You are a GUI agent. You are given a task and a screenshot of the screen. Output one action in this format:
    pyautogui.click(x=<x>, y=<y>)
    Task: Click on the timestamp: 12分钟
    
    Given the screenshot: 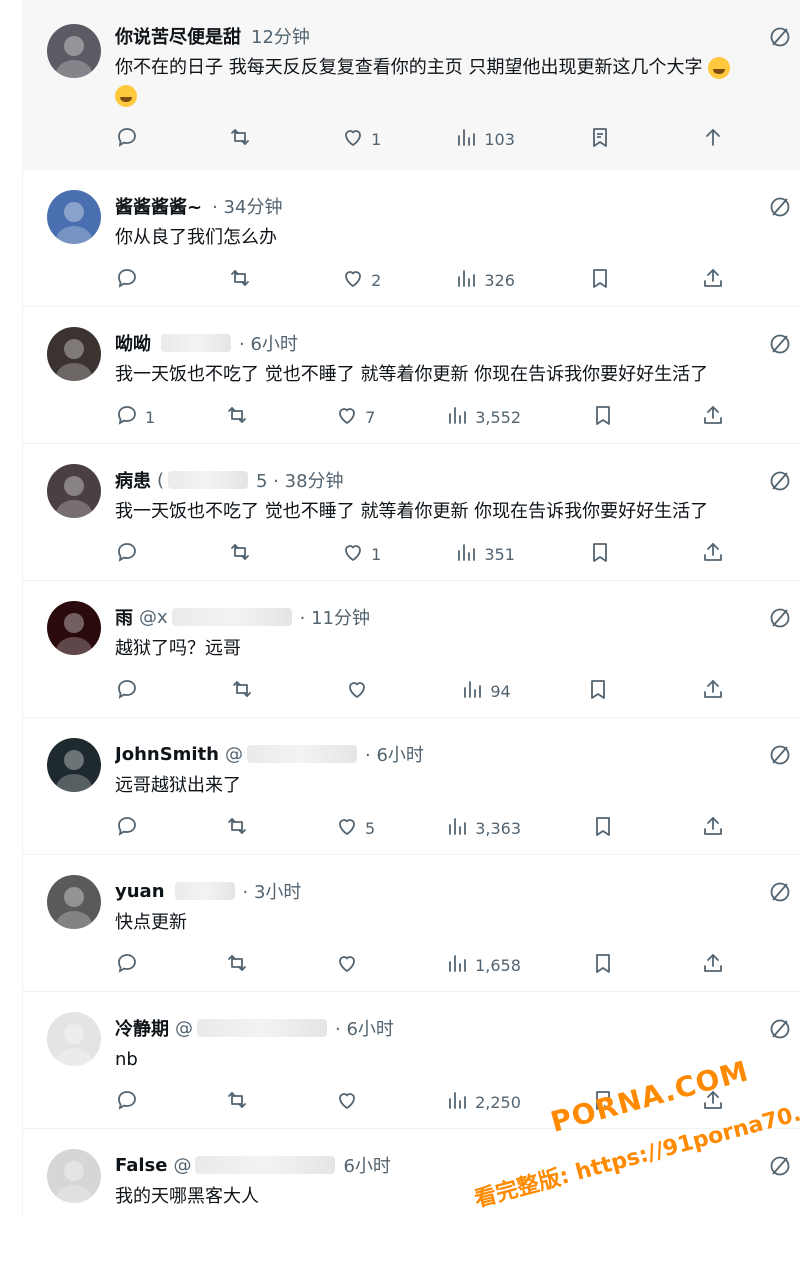 What is the action you would take?
    pyautogui.click(x=280, y=36)
    